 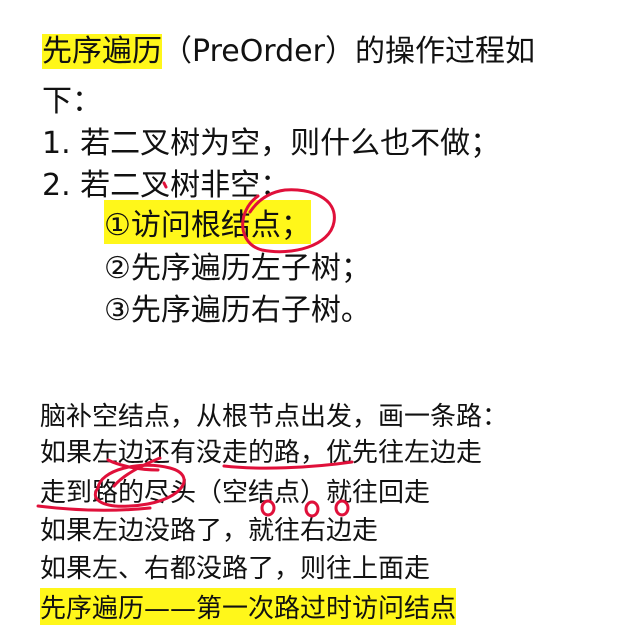 I want to click on step-2: 2. 若二叉树非空：, so click(x=166, y=185).